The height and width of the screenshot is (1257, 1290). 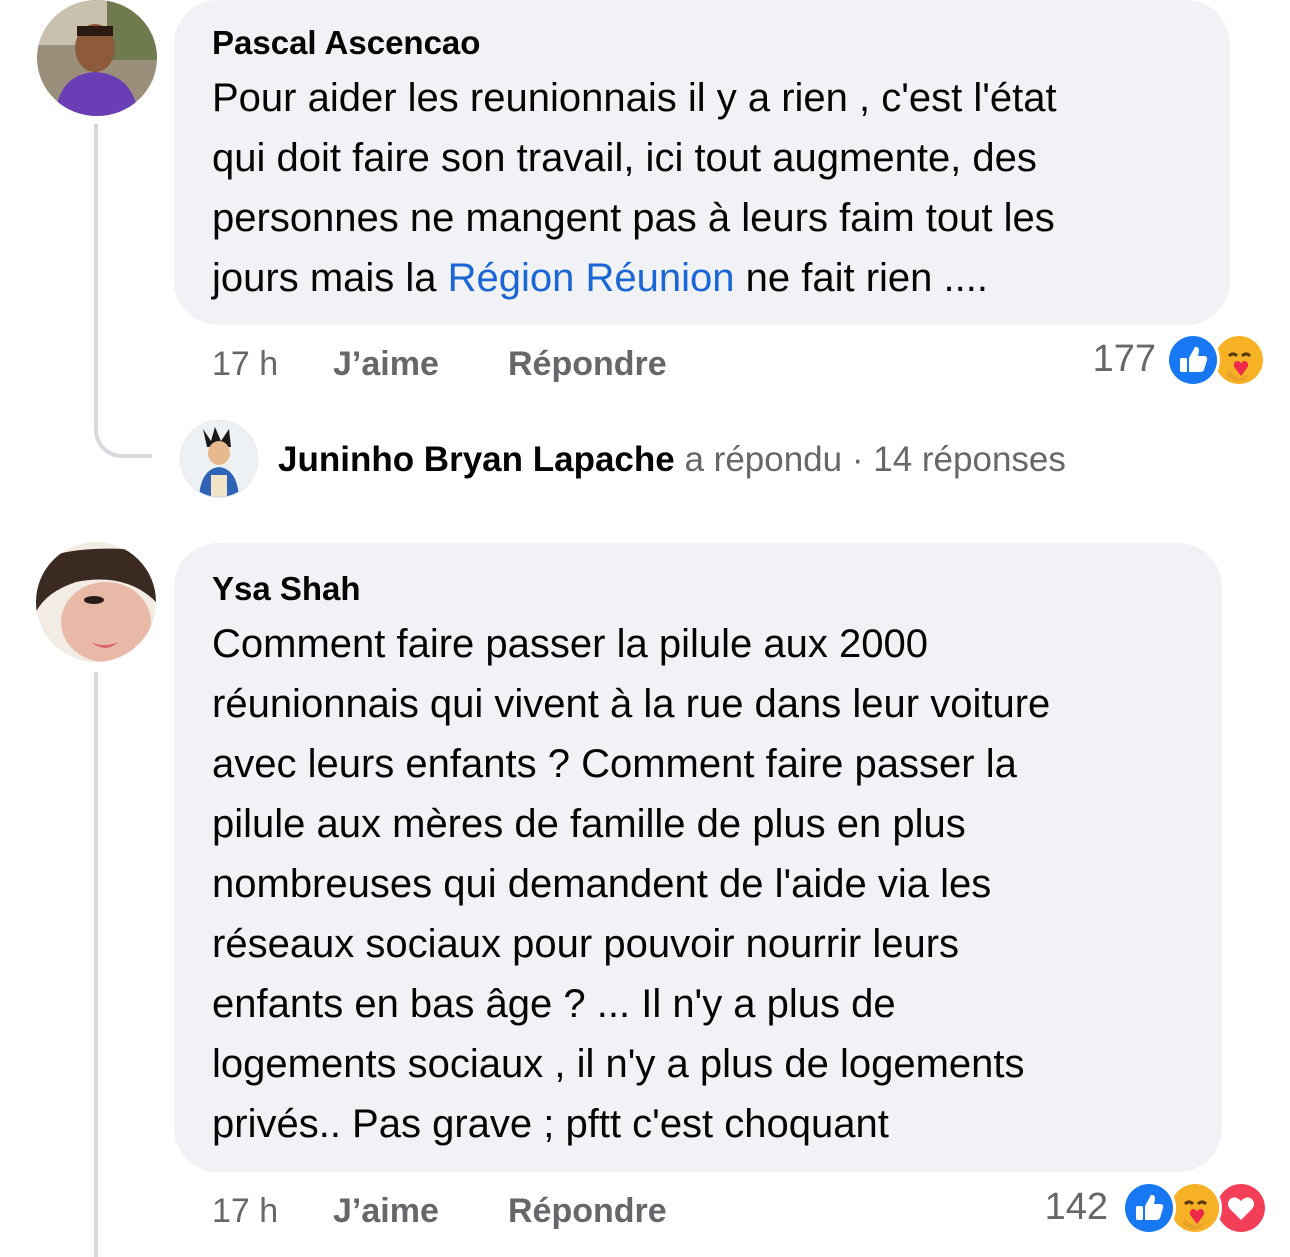 I want to click on reply-count: 14 réponses, so click(x=969, y=459).